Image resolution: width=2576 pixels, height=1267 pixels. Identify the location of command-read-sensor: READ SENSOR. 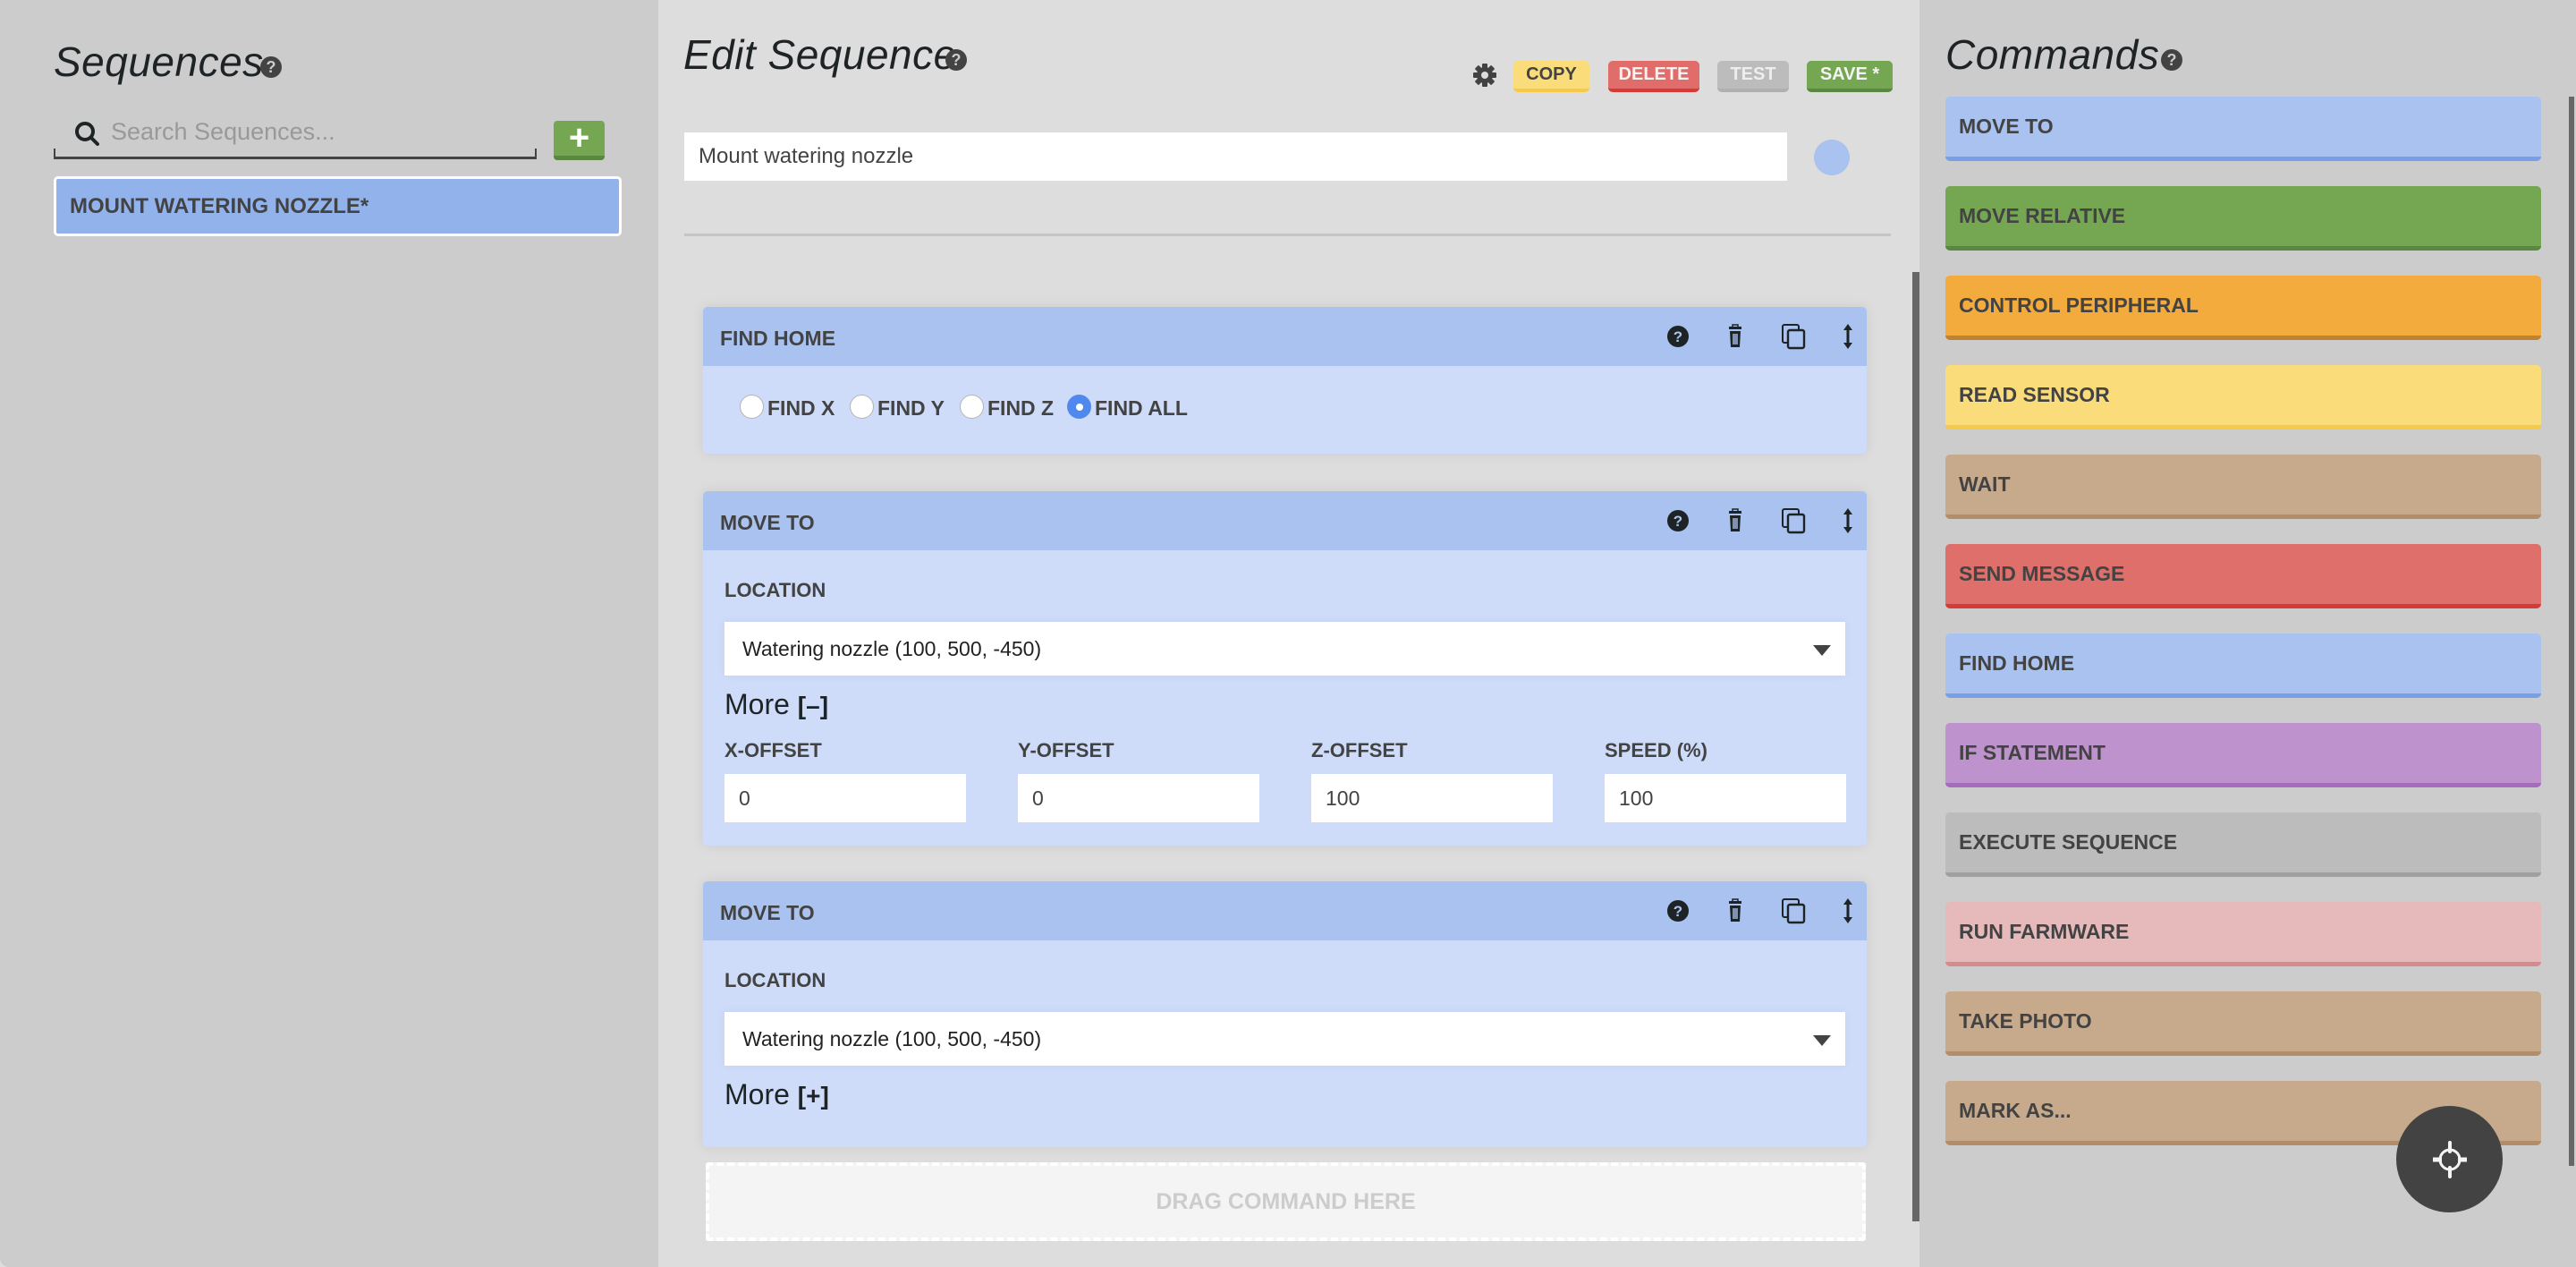
(2243, 397).